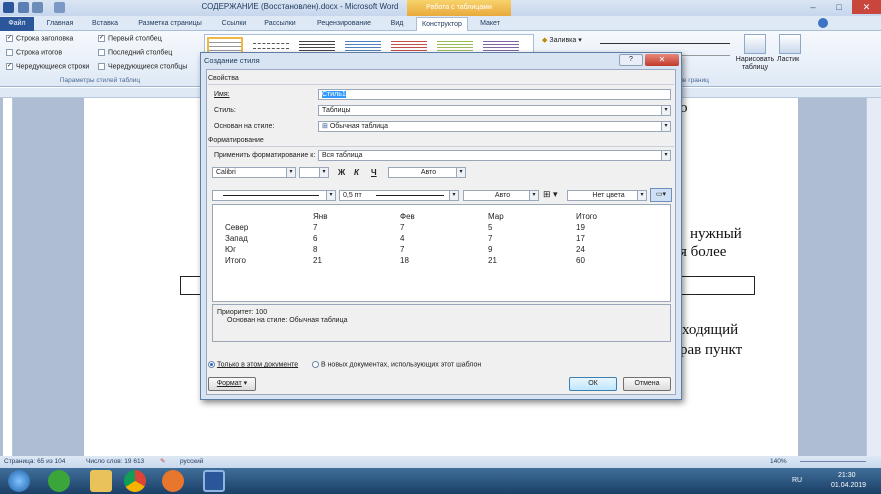  I want to click on based-on-label: Основан на стиле:, so click(244, 126).